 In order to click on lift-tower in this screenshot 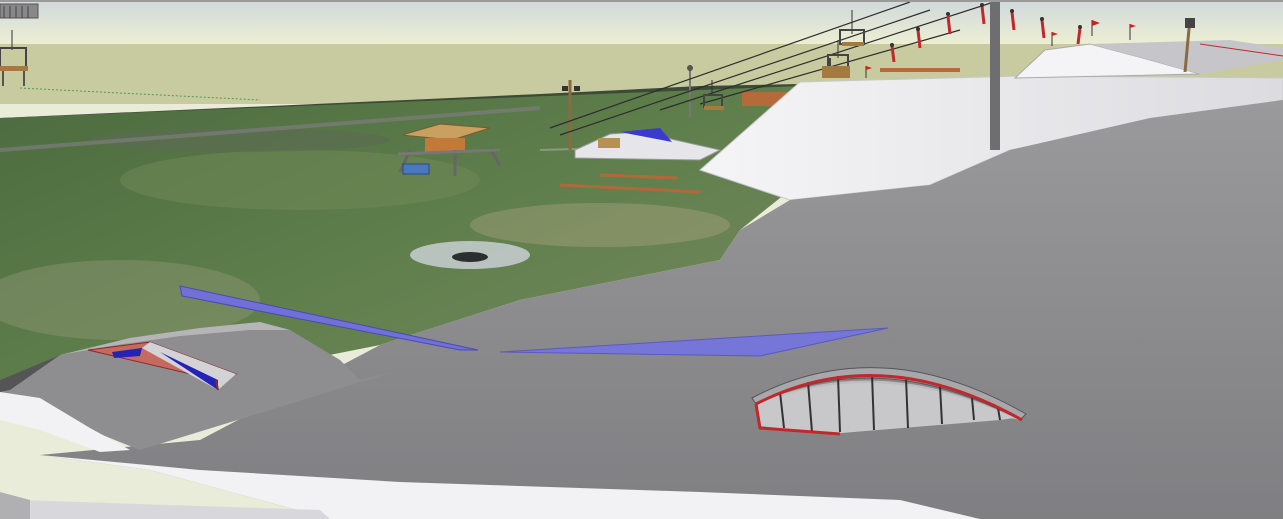, I will do `click(995, 75)`.